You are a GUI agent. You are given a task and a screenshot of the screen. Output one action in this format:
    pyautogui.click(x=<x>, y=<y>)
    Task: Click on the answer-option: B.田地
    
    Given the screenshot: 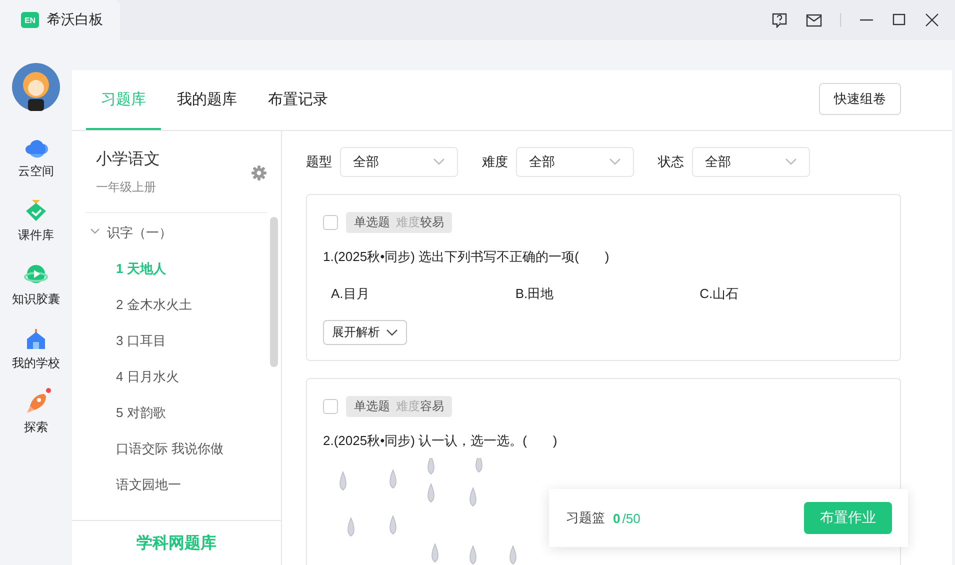 What is the action you would take?
    pyautogui.click(x=607, y=294)
    